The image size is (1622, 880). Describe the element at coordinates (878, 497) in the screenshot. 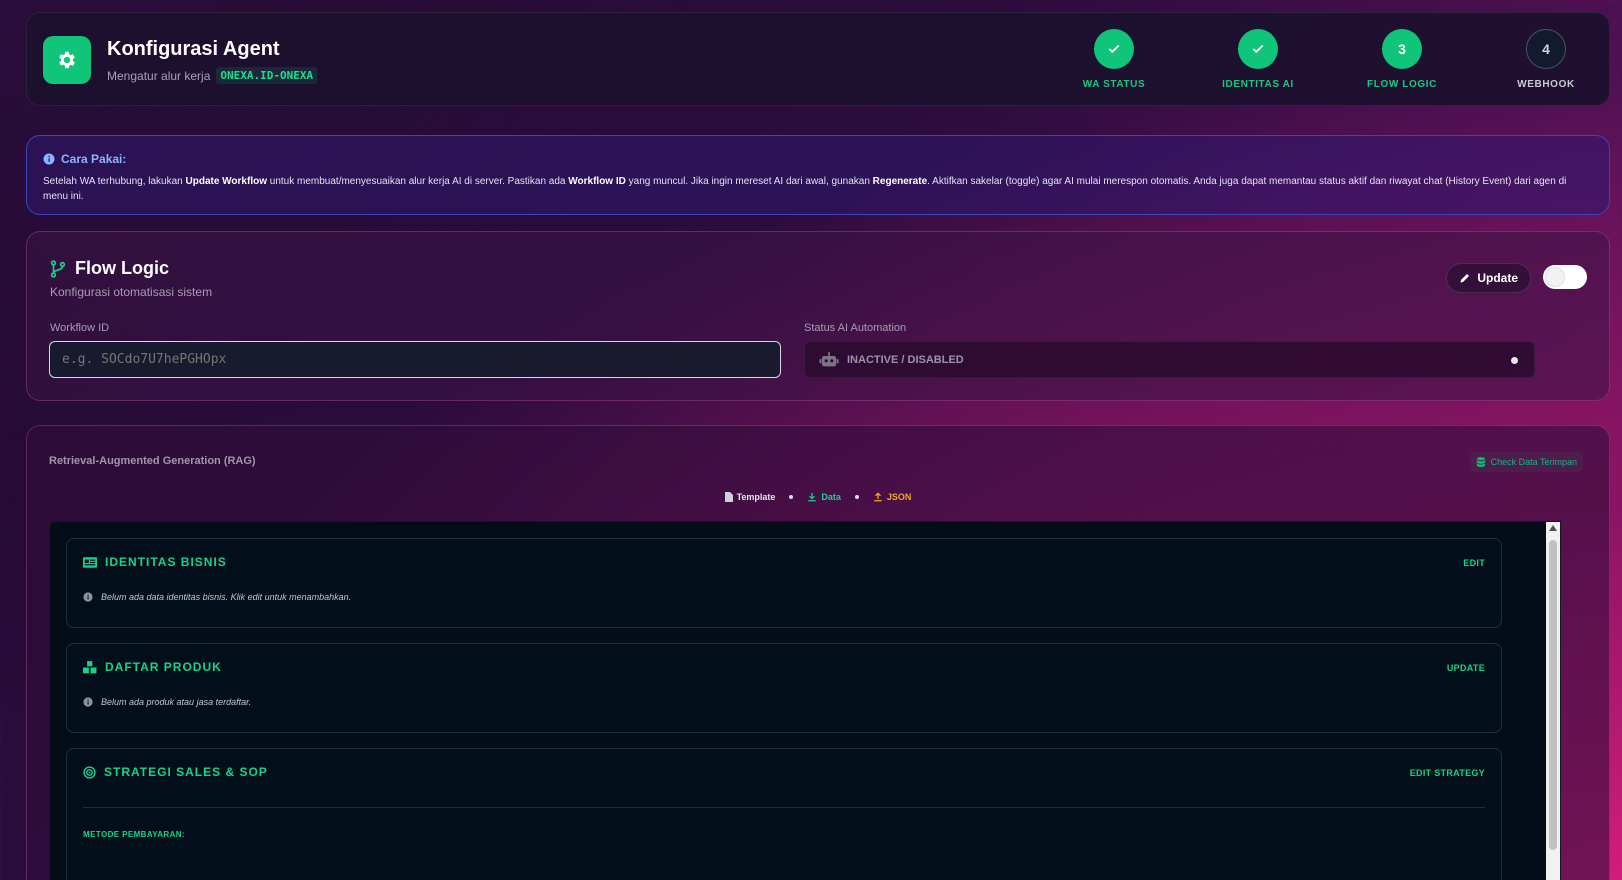

I see `upload-icon` at that location.